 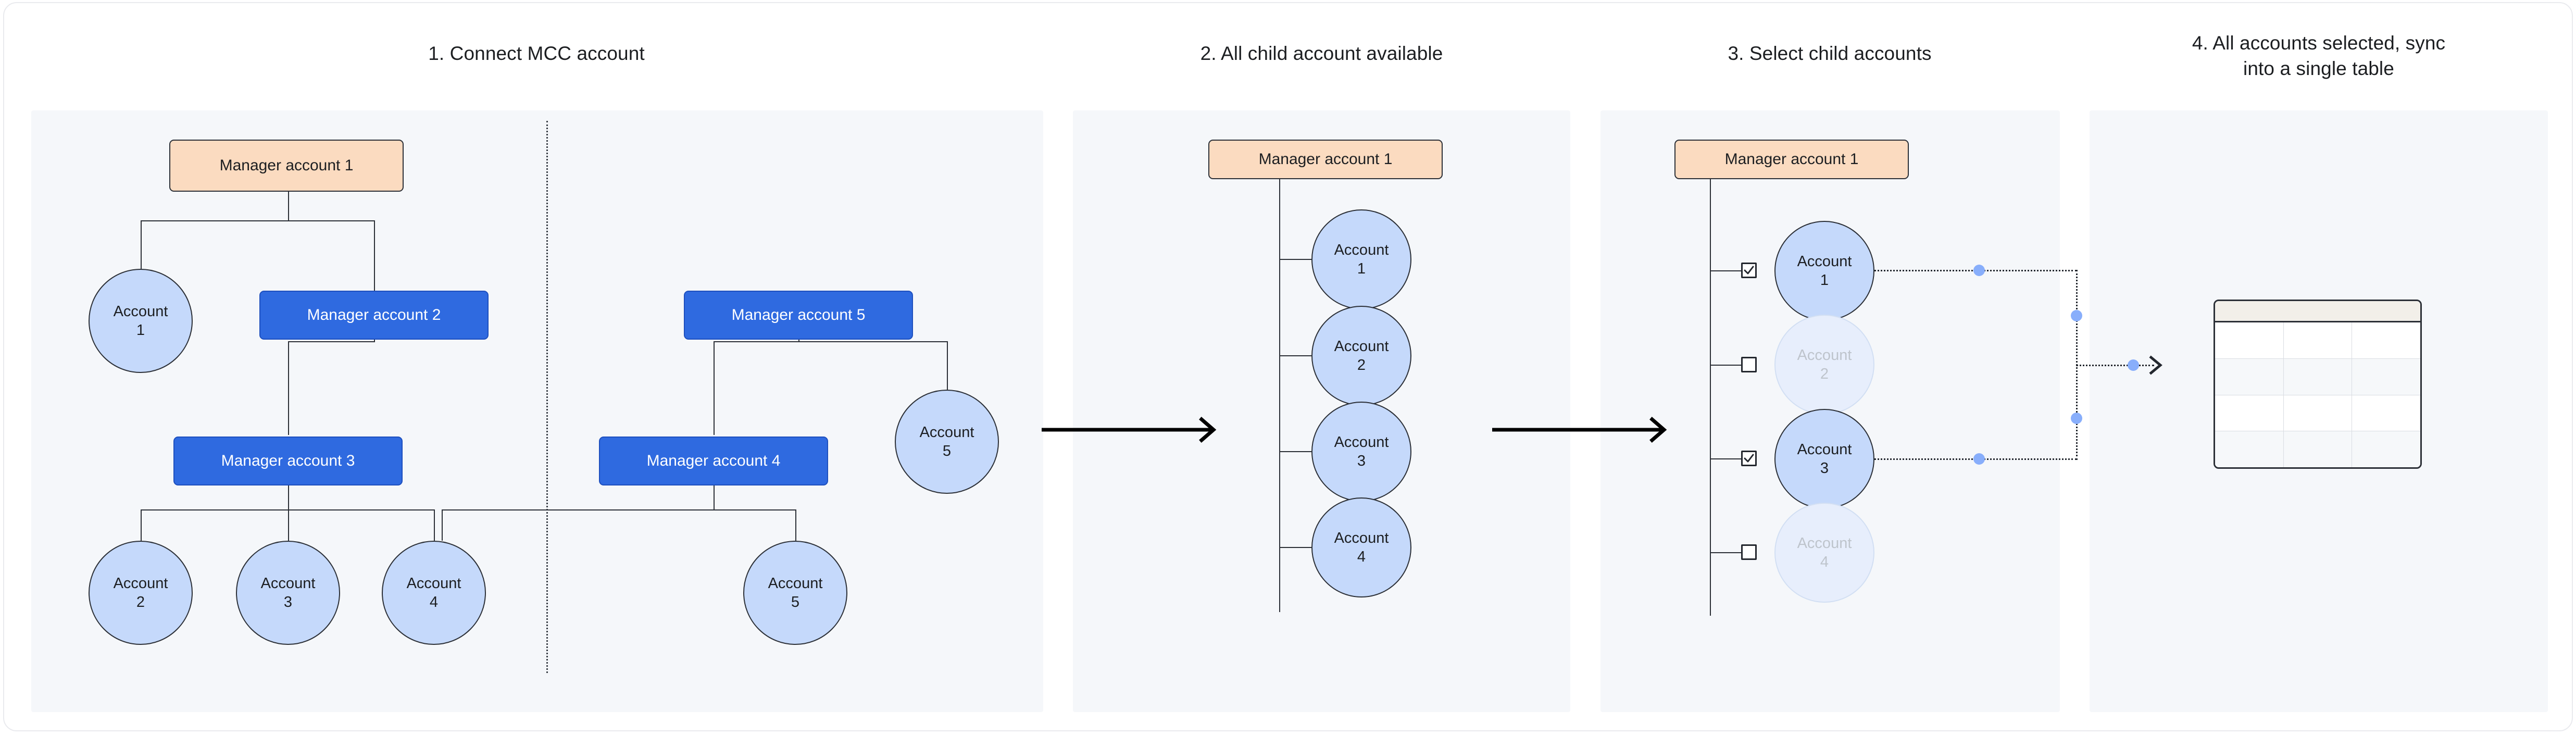 What do you see at coordinates (795, 602) in the screenshot?
I see `account-5-bottom-label-line2: 5` at bounding box center [795, 602].